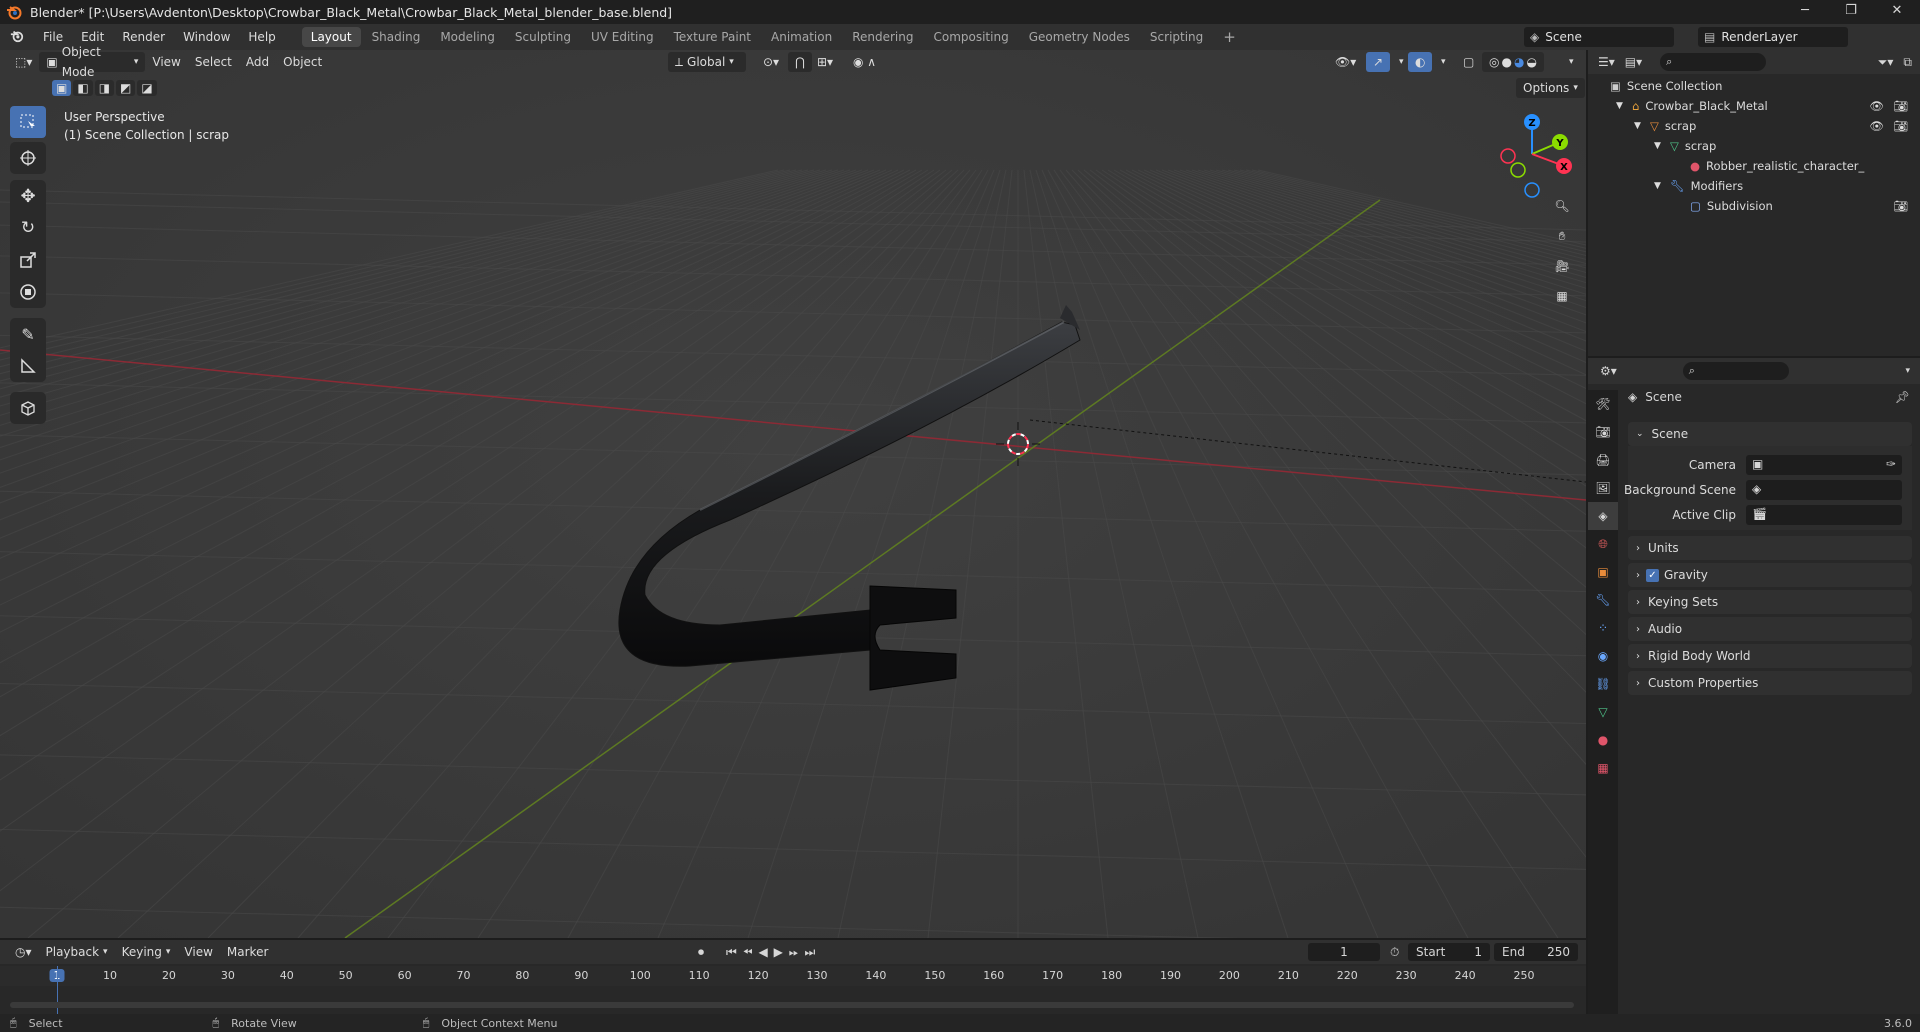  What do you see at coordinates (970, 37) in the screenshot?
I see `tab-compositing: Compositing` at bounding box center [970, 37].